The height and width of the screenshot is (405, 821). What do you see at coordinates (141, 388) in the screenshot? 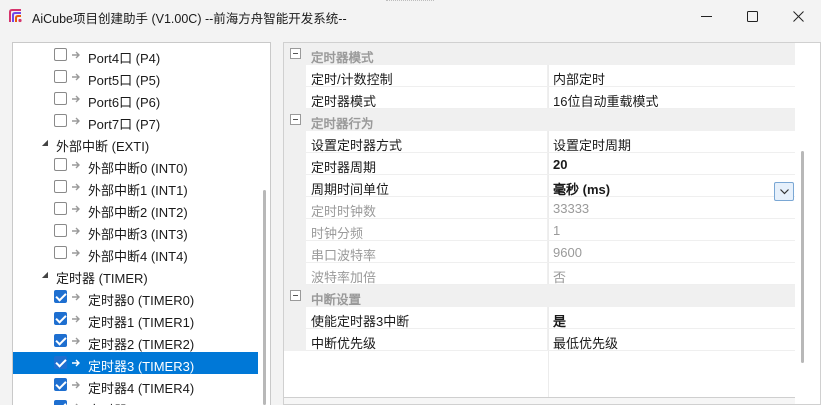
I see `tree-item-label: 定时器4 (TIMER4)` at bounding box center [141, 388].